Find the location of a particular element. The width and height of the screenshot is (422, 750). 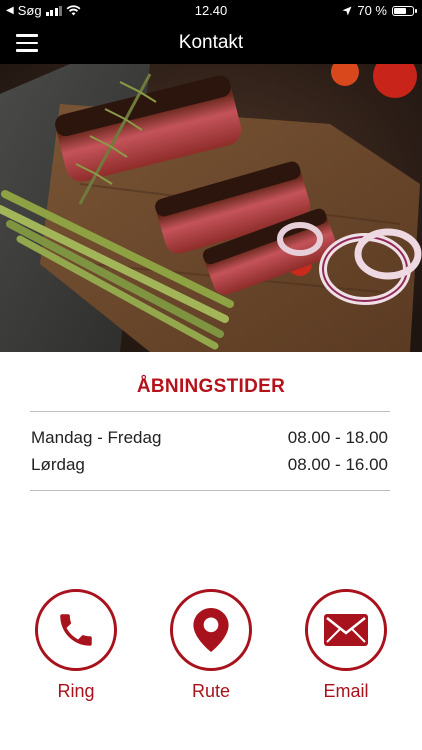

hours-time: 08.00 - 16.00 is located at coordinates (337, 464).